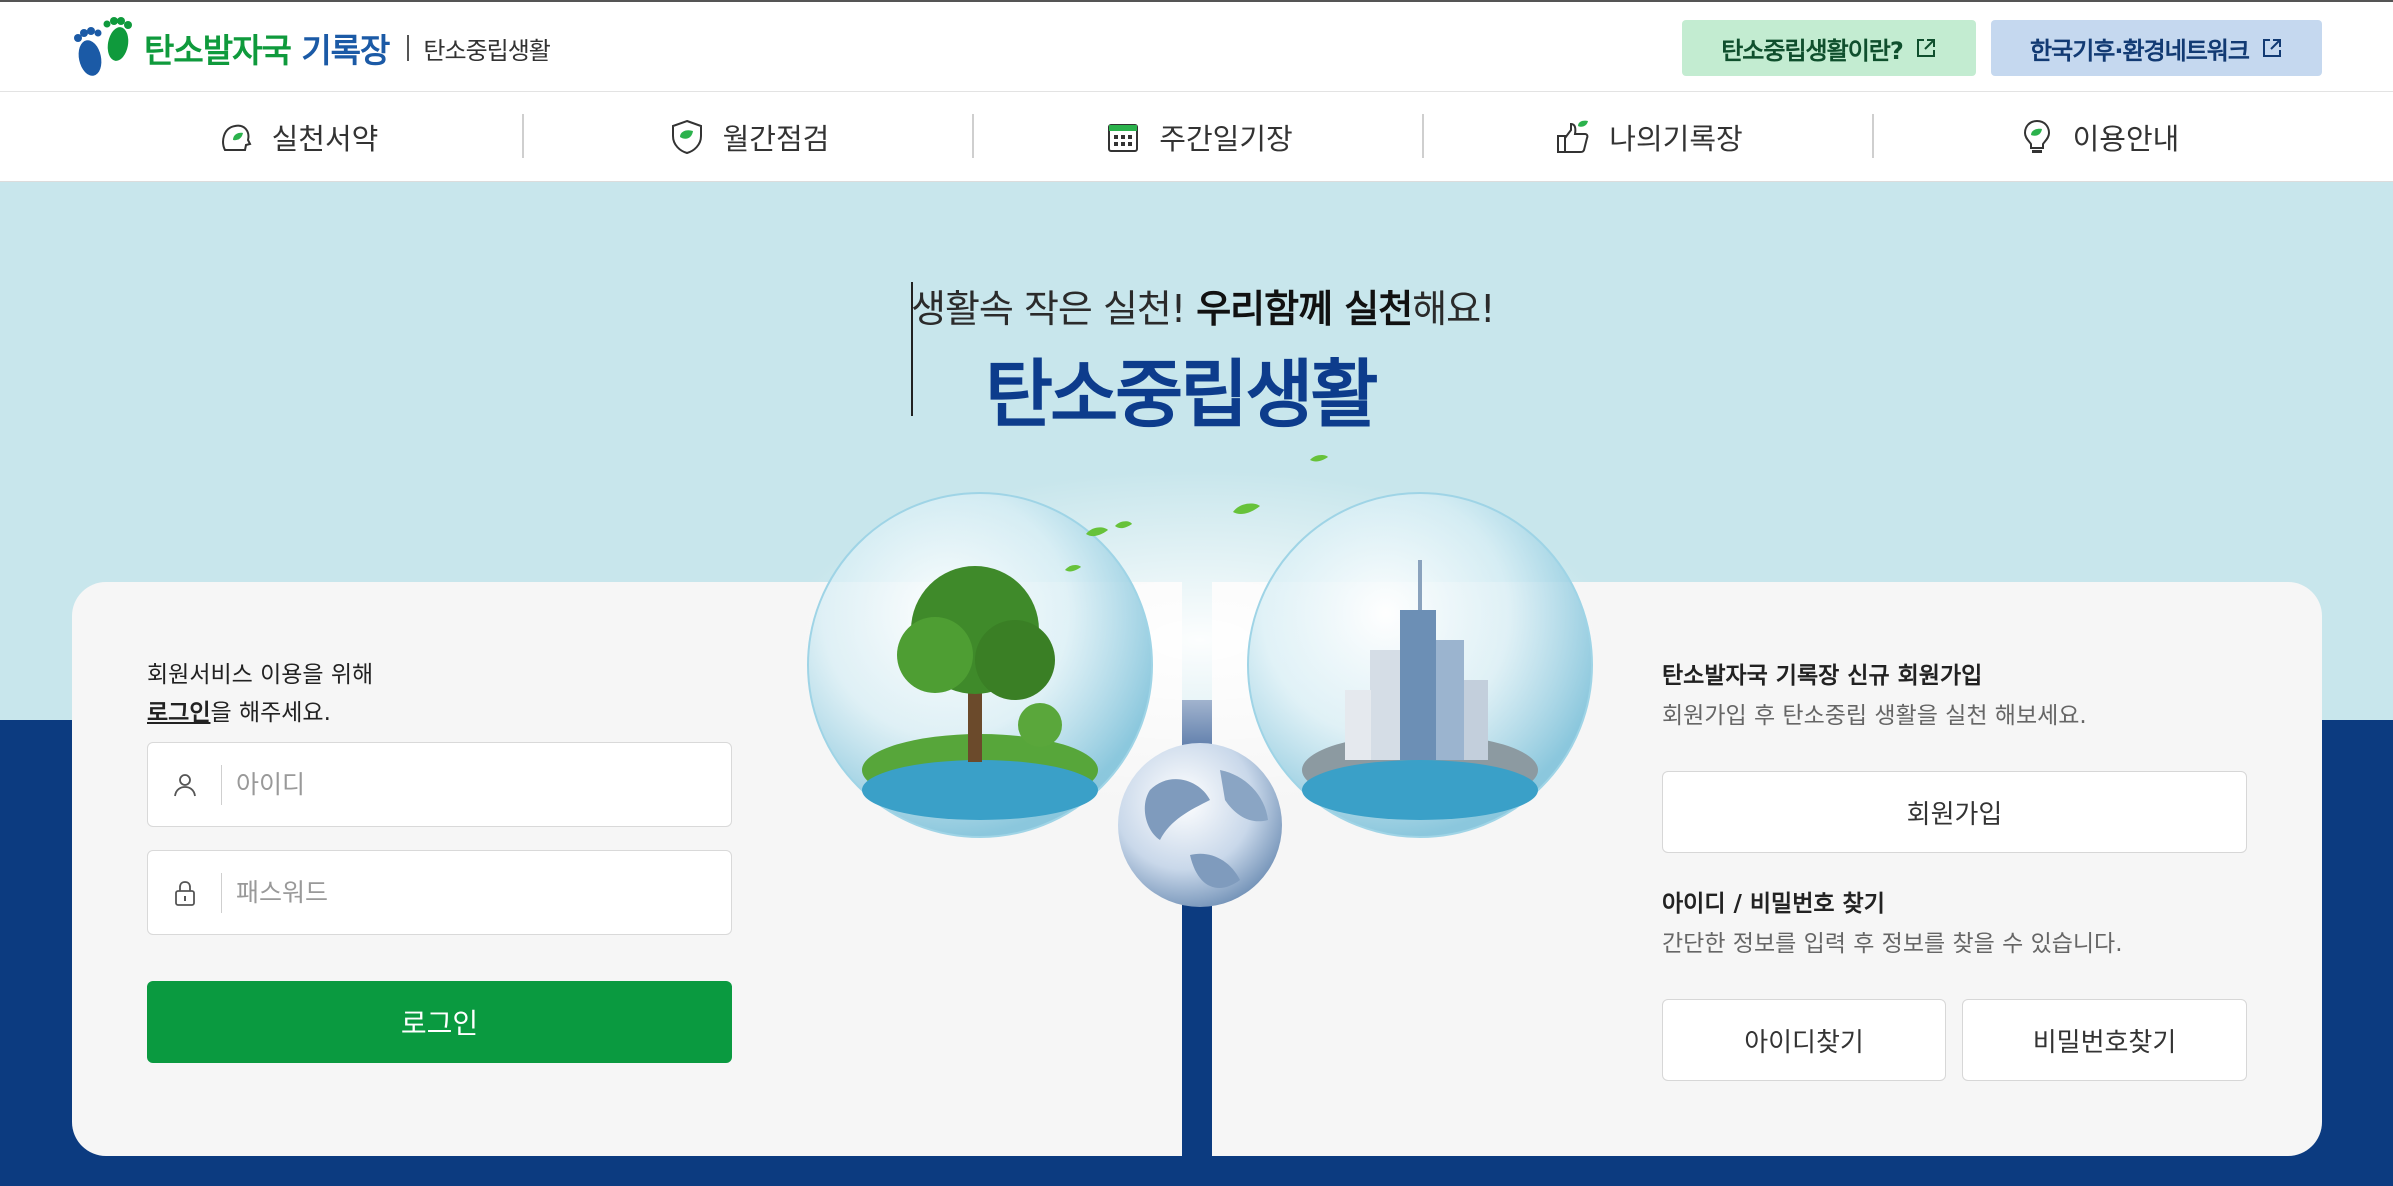  Describe the element at coordinates (2126, 139) in the screenshot. I see `nav-item-label: 이용안내` at that location.